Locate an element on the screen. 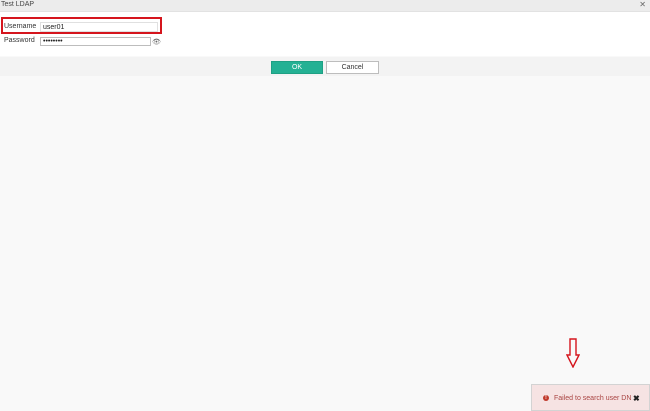 The width and height of the screenshot is (650, 411). title-bar: Test LDAP ✕ is located at coordinates (325, 6).